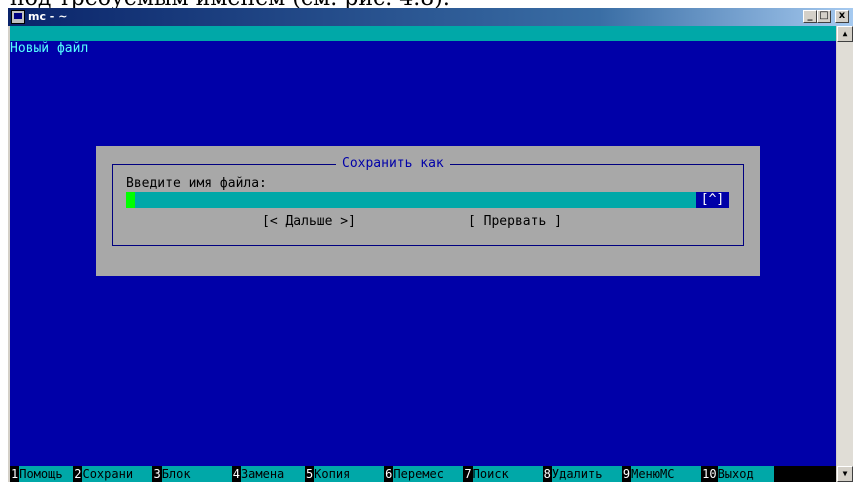  What do you see at coordinates (272, 474) in the screenshot?
I see `fkey-label: Замена` at bounding box center [272, 474].